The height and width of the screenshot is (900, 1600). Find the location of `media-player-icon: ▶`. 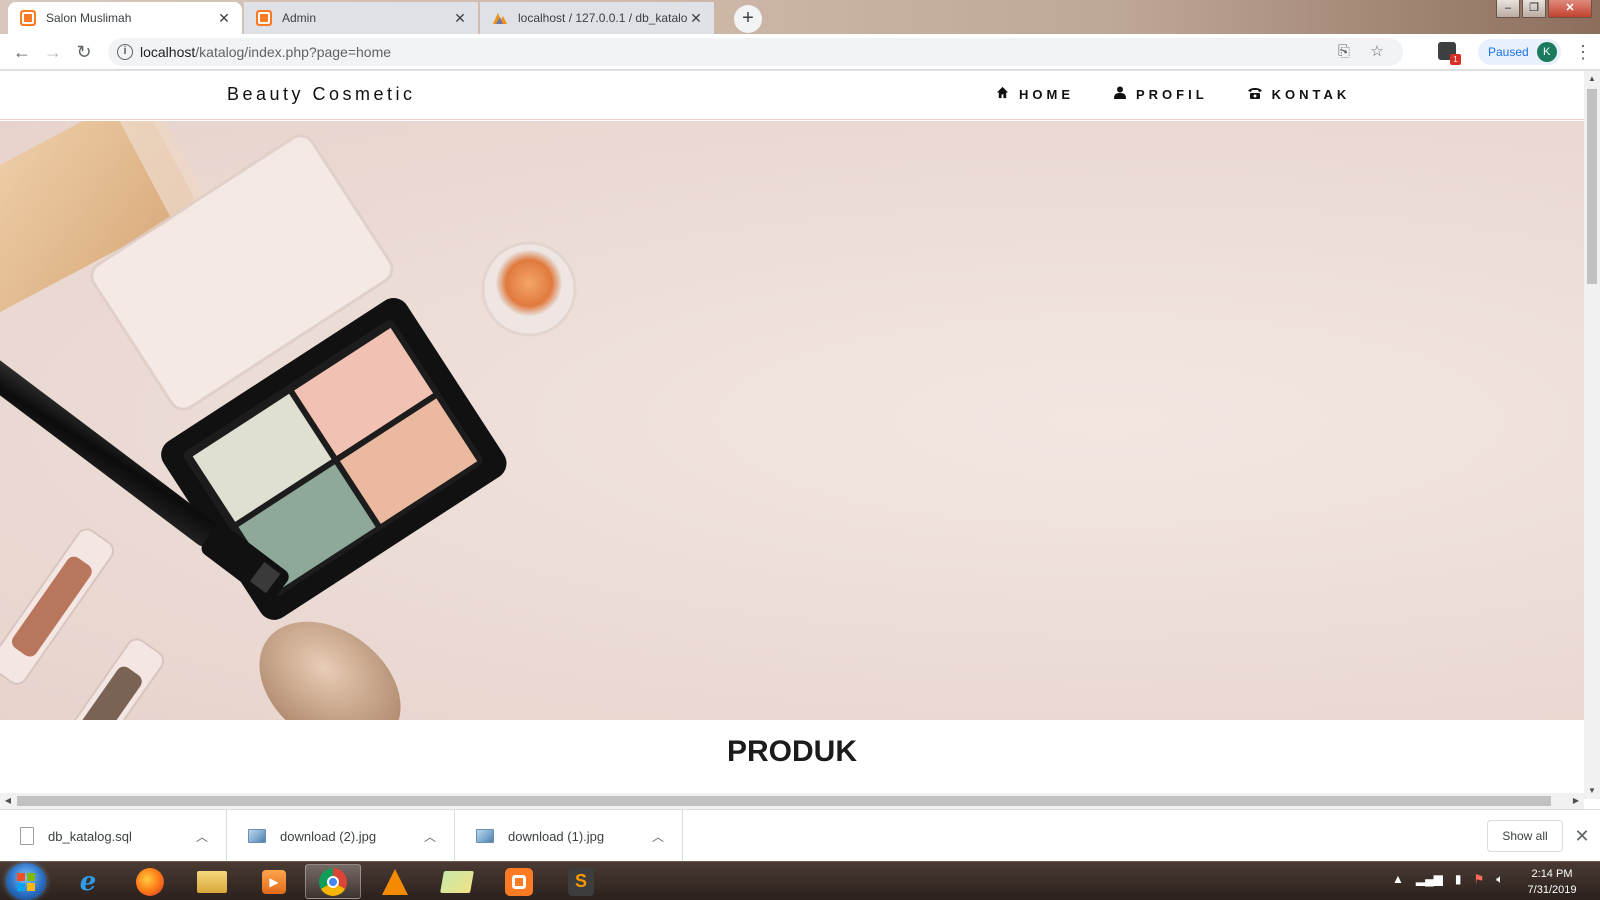

media-player-icon: ▶ is located at coordinates (274, 881).